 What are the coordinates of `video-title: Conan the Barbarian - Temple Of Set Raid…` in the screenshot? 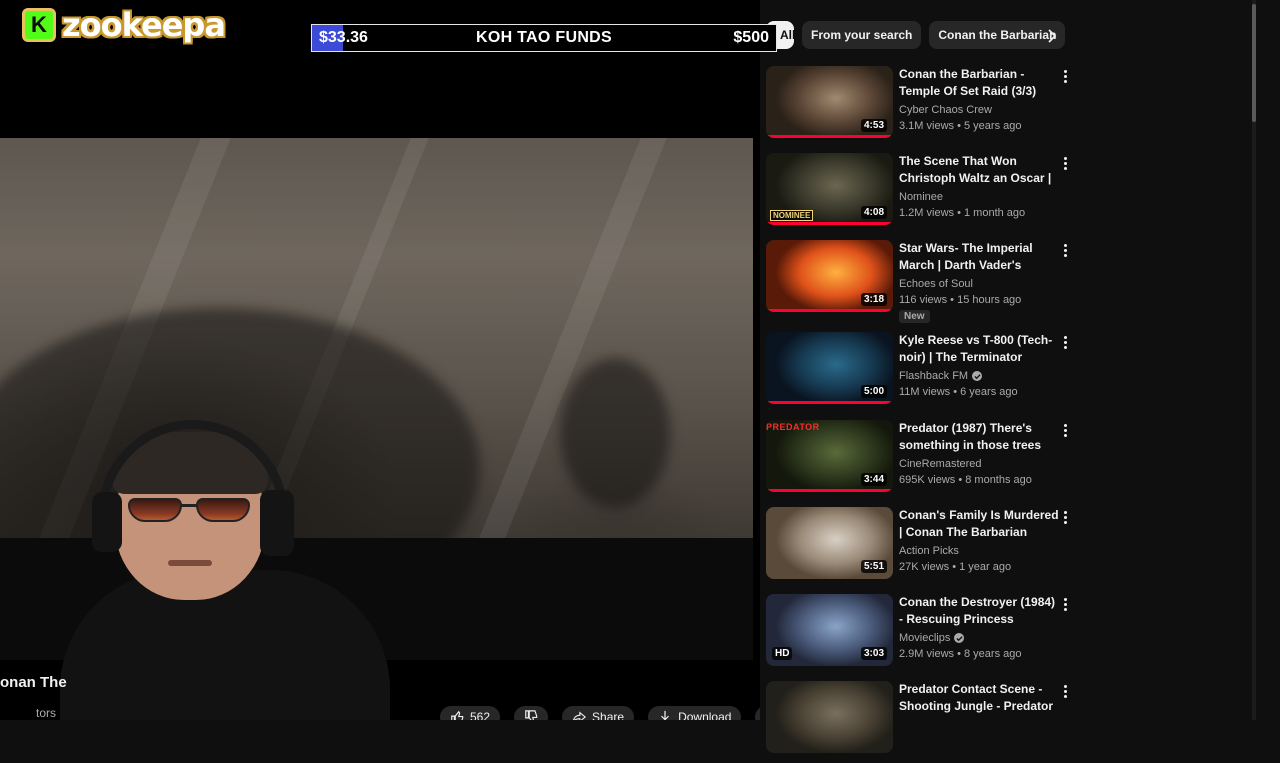 It's located at (979, 83).